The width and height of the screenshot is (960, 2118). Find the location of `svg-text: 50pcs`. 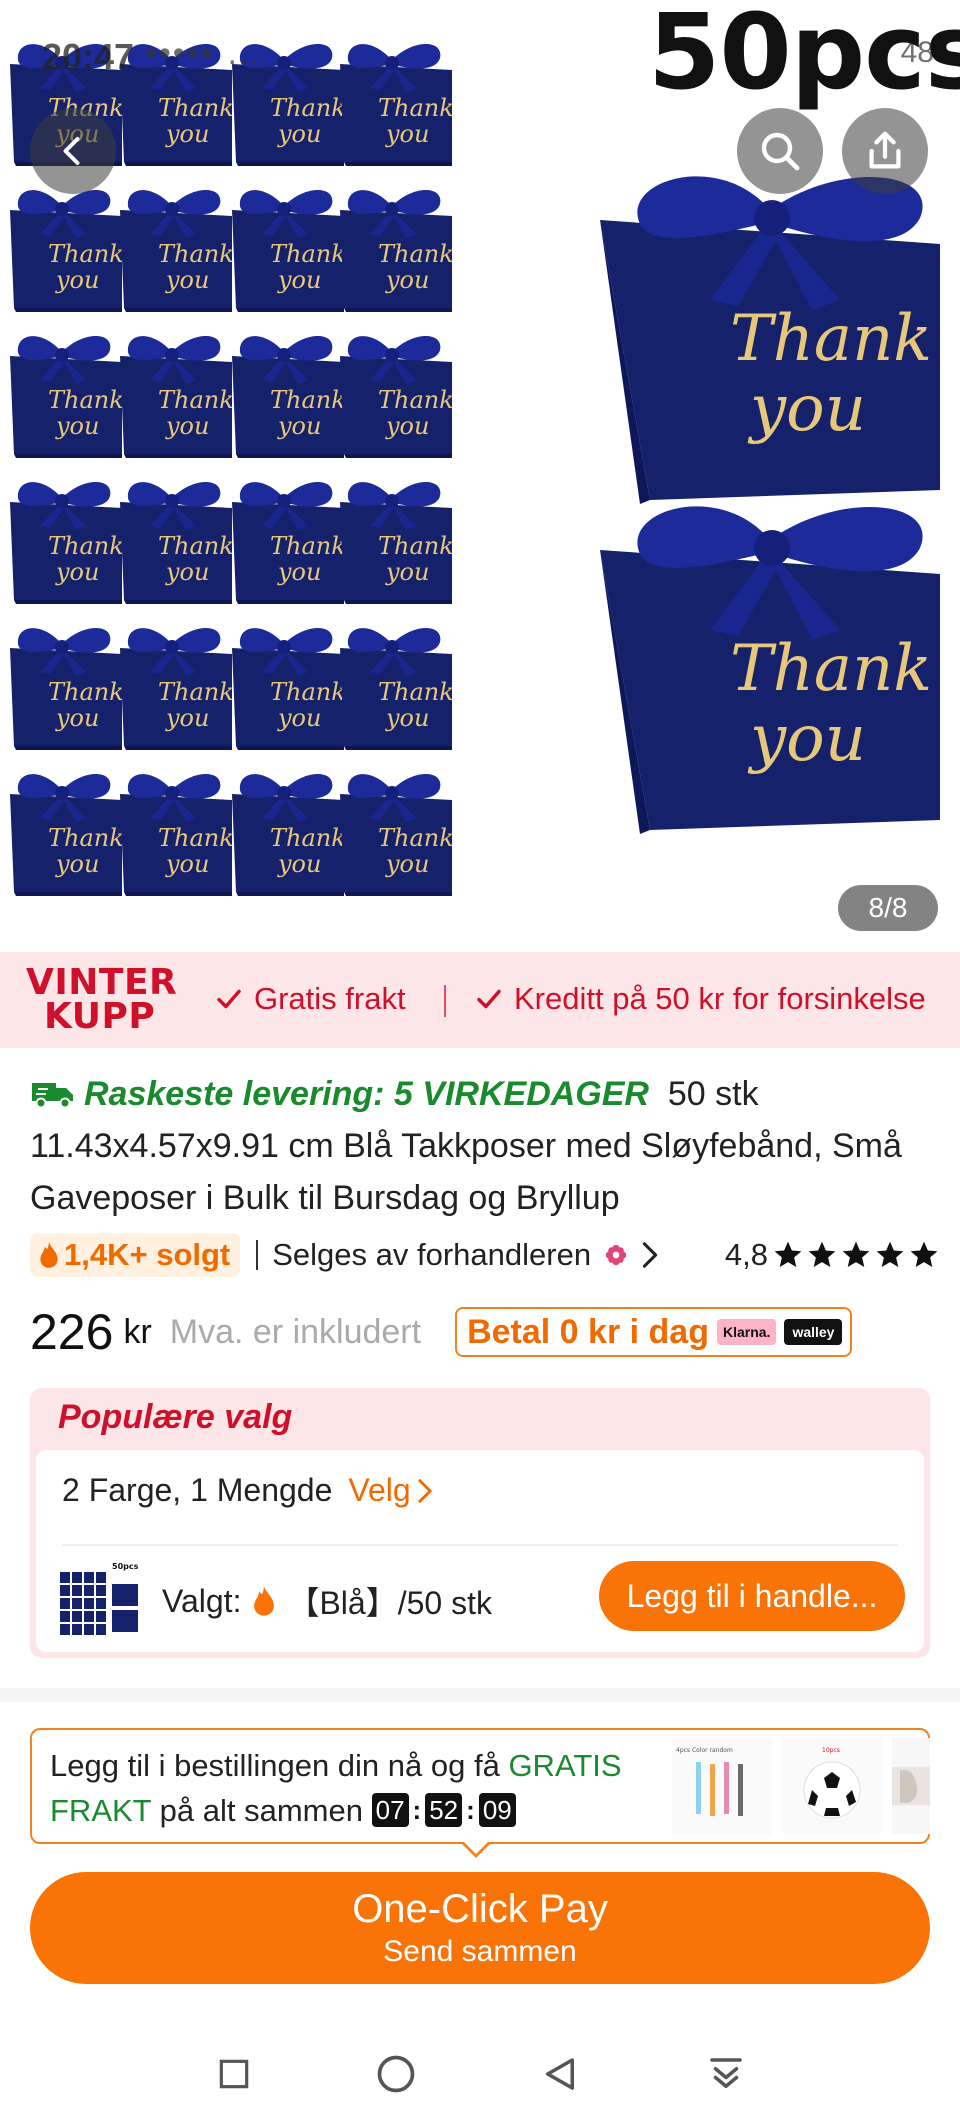

svg-text: 50pcs is located at coordinates (125, 1566).